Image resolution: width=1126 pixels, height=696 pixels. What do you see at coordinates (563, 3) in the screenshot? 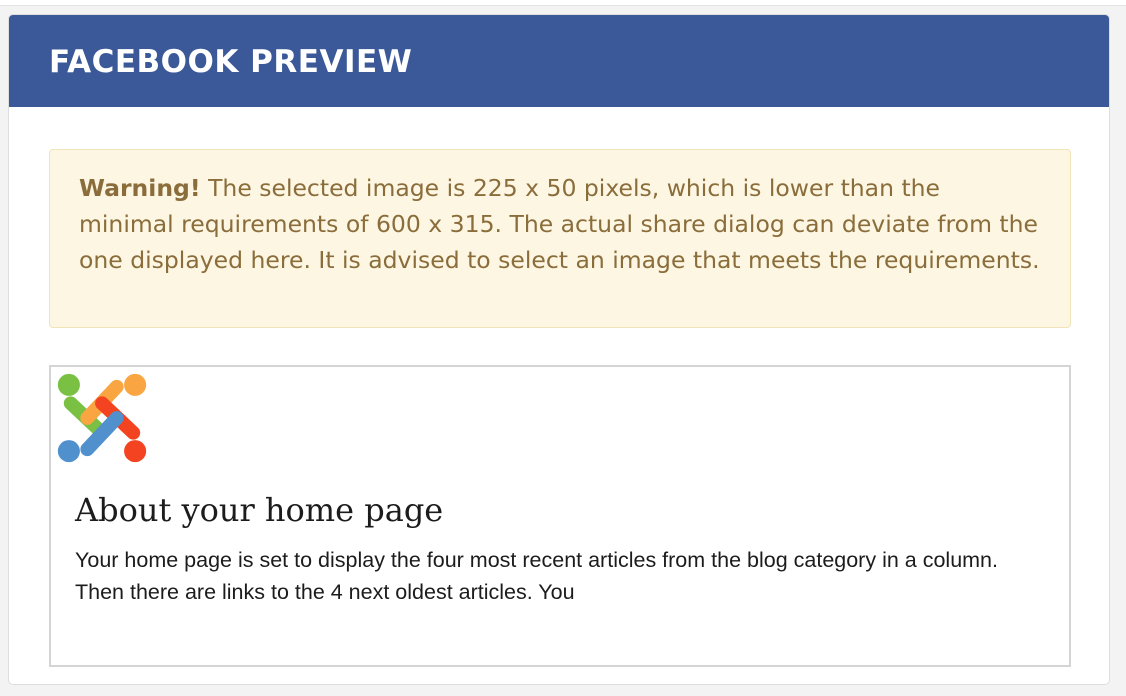
I see `top-divider` at bounding box center [563, 3].